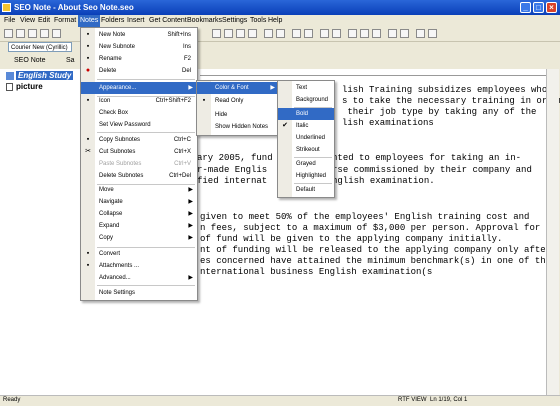 The image size is (560, 406). What do you see at coordinates (139, 152) in the screenshot?
I see `menu-item-cut-subnotes: ✂ Cut Subnotes Ctrl+X` at bounding box center [139, 152].